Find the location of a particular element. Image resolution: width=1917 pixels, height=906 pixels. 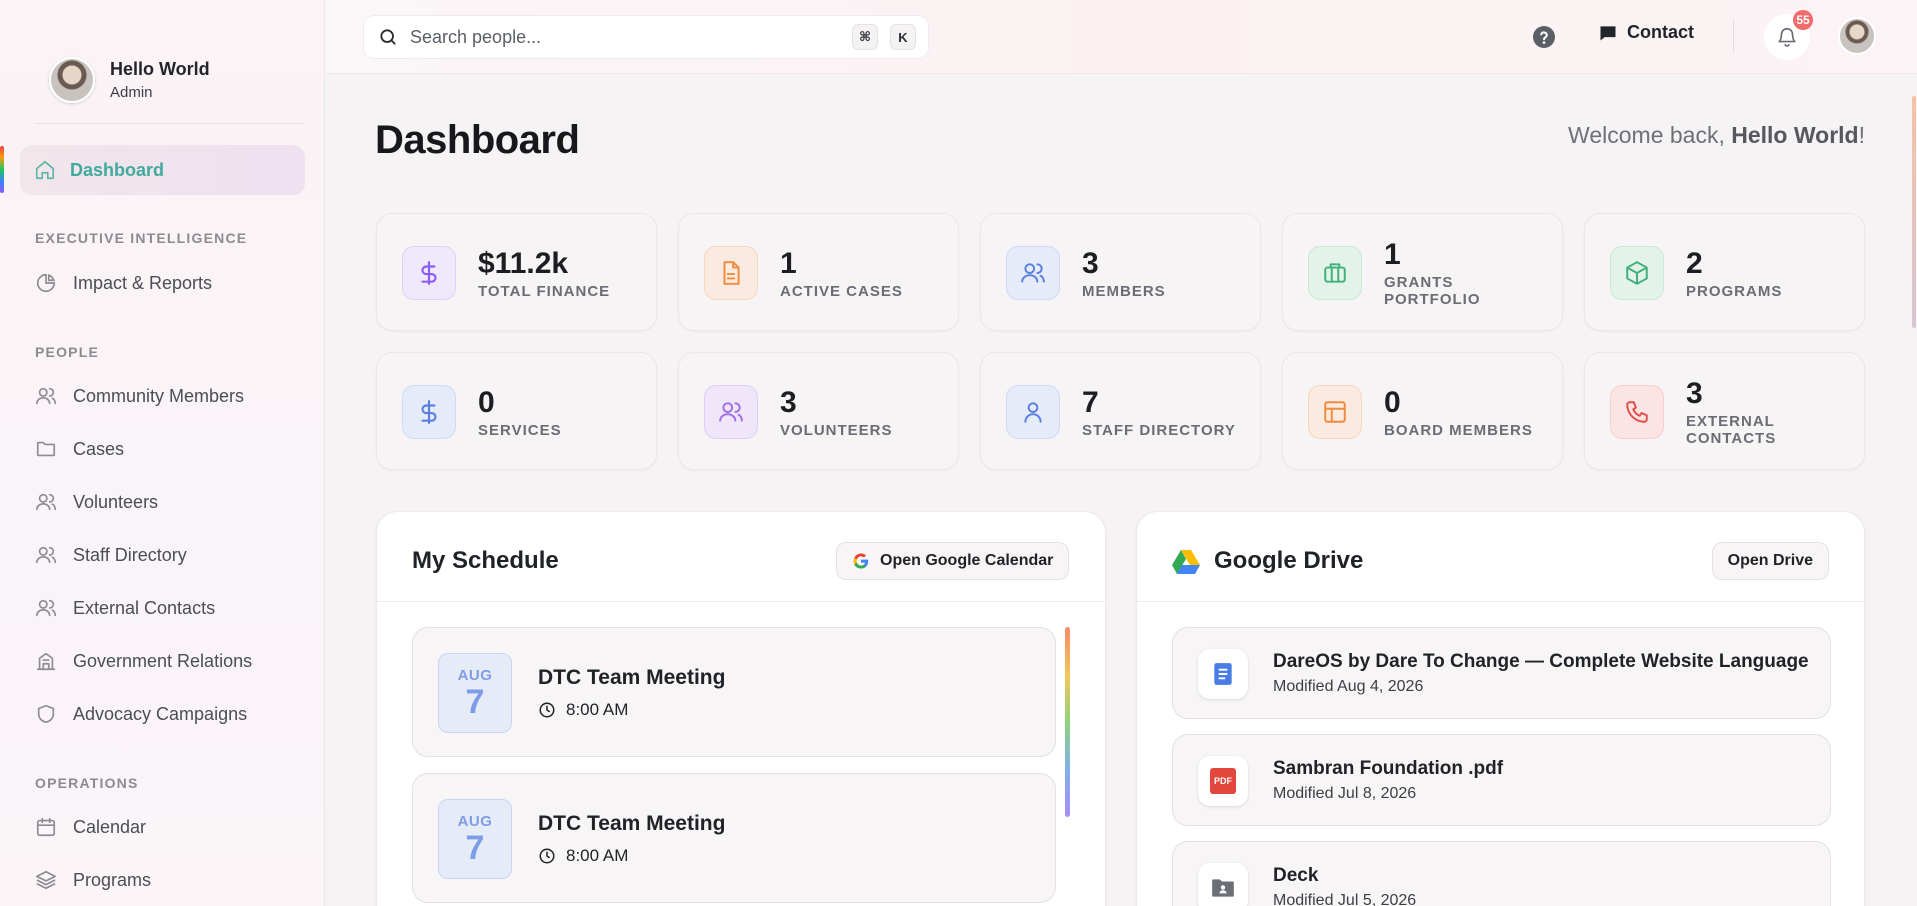

file-modified: Modified Jul 5, 2026 is located at coordinates (1345, 899).